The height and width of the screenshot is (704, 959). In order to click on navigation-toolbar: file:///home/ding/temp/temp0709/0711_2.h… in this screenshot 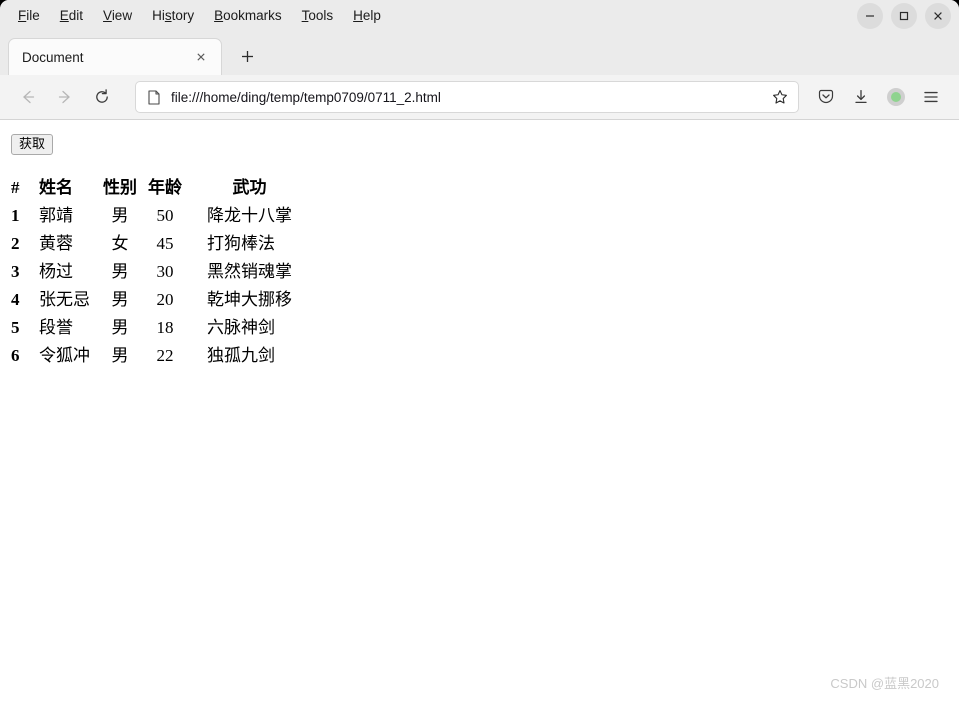, I will do `click(479, 97)`.